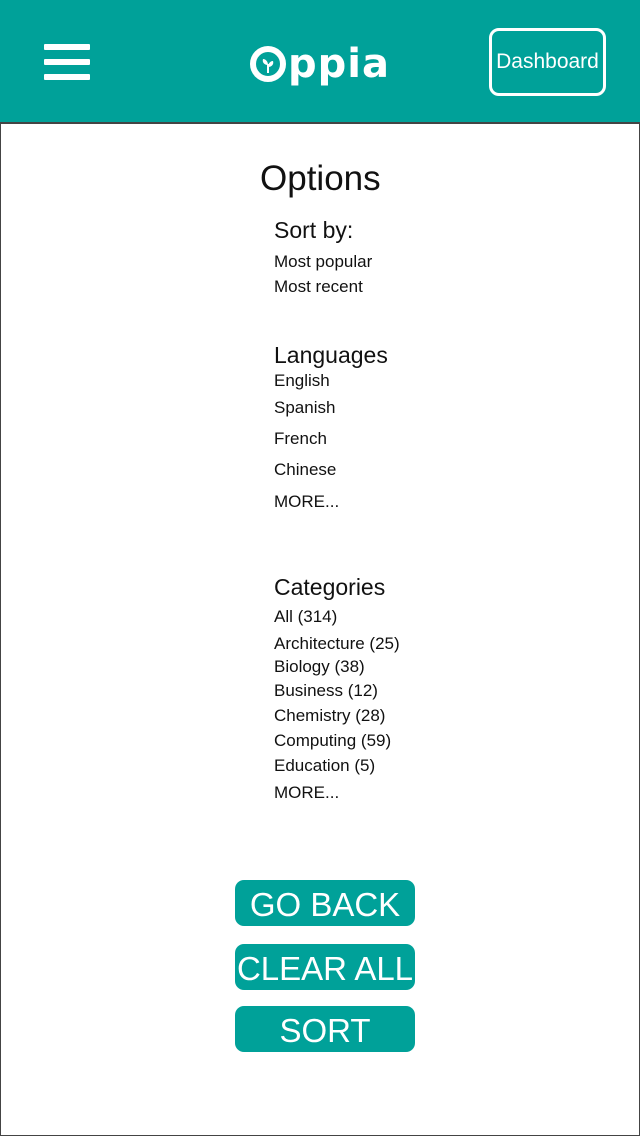  What do you see at coordinates (329, 716) in the screenshot?
I see `category-chemistry: Chemistry (28)` at bounding box center [329, 716].